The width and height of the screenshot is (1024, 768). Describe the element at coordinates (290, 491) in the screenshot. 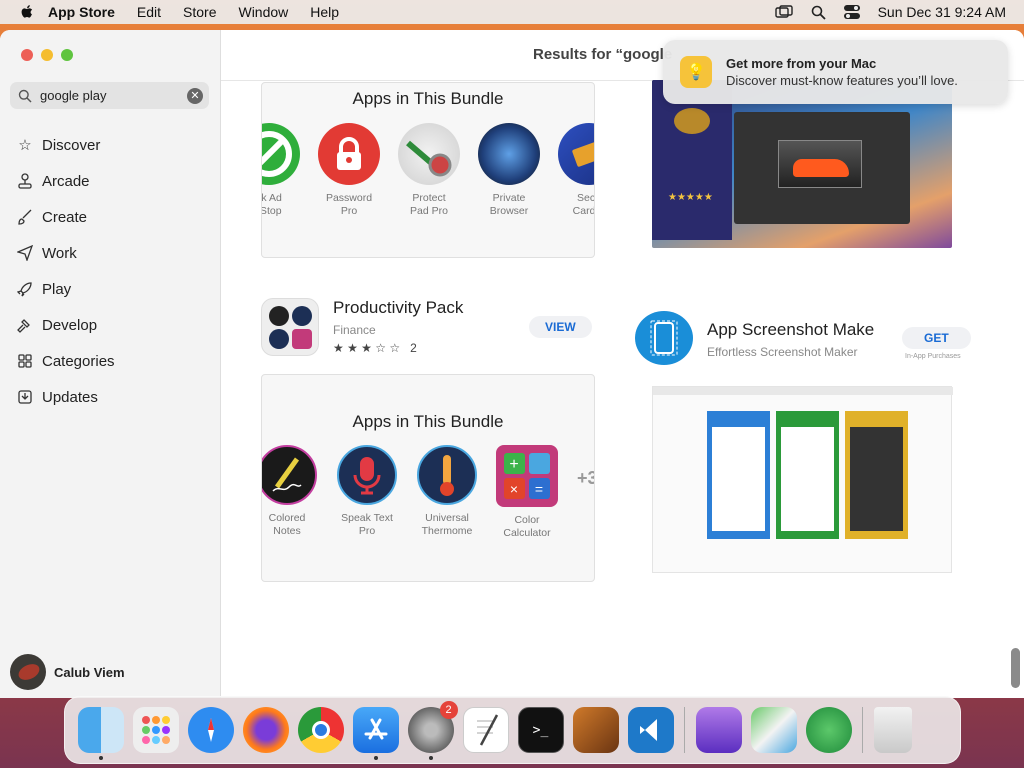

I see `bundle-app: Colored Notes` at that location.